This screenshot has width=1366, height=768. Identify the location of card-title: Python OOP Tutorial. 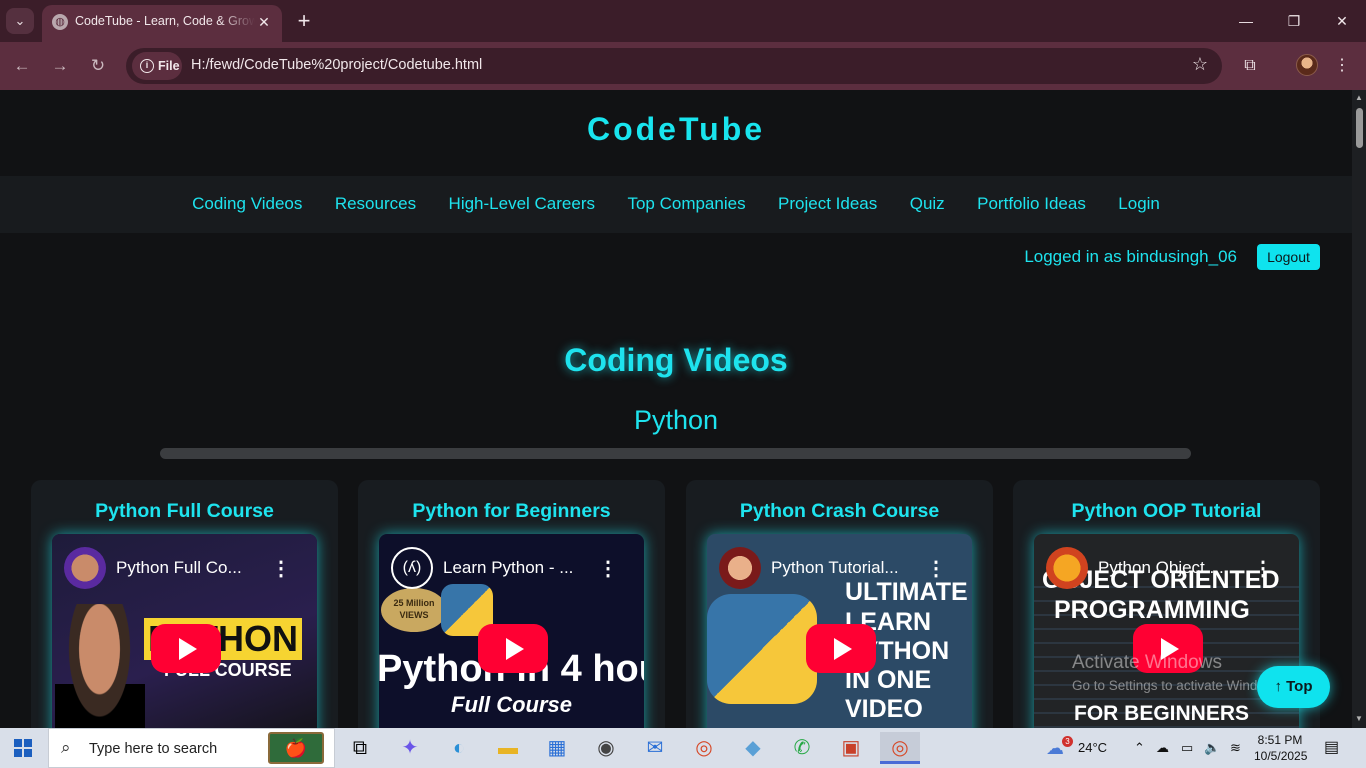
(1166, 511).